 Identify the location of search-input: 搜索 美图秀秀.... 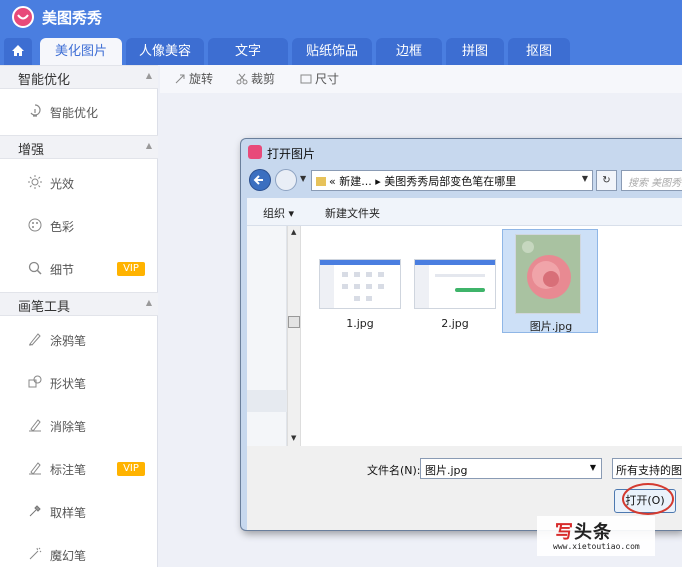
(651, 180).